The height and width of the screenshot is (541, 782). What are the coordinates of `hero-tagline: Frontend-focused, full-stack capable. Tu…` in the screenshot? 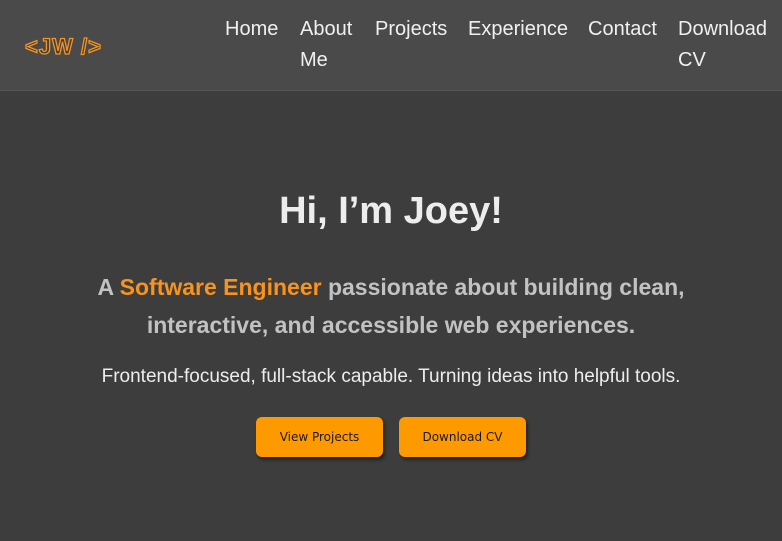 It's located at (391, 376).